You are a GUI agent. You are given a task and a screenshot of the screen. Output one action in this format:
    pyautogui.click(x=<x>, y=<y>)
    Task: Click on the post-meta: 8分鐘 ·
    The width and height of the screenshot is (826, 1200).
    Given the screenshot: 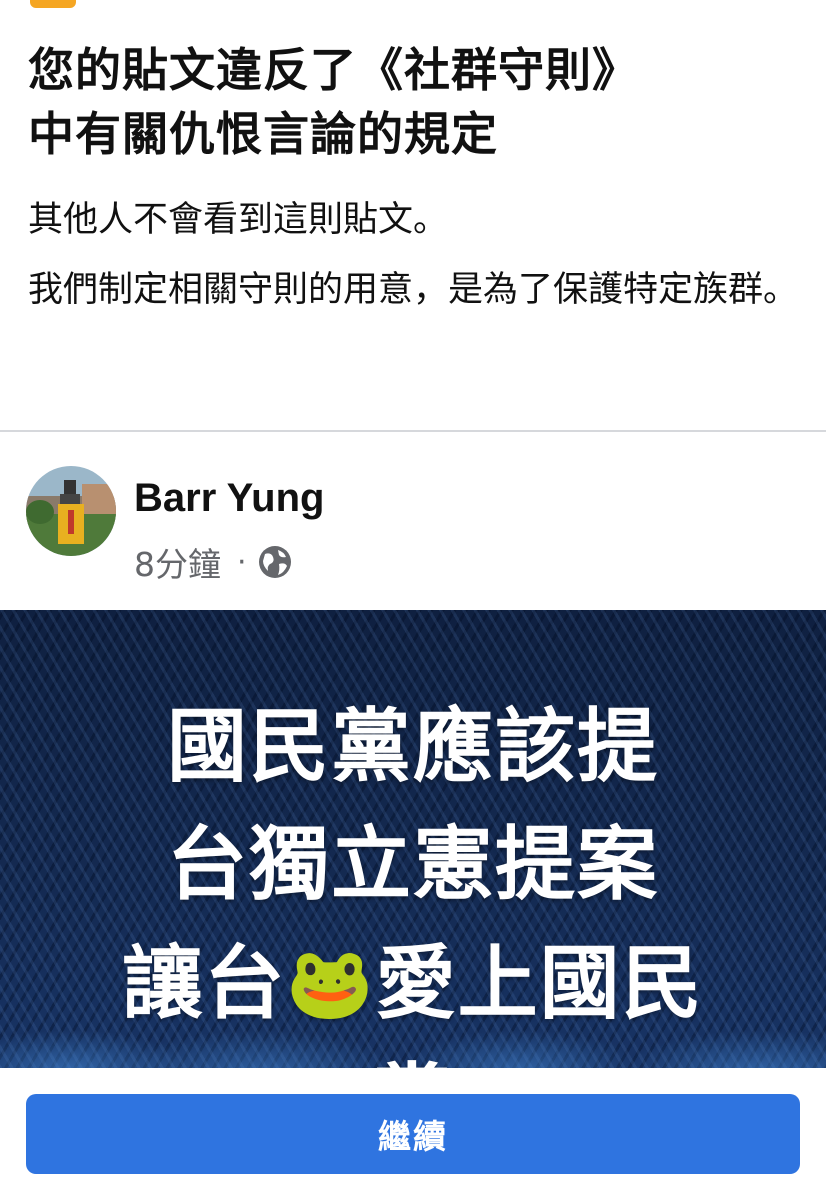 What is the action you would take?
    pyautogui.click(x=213, y=562)
    